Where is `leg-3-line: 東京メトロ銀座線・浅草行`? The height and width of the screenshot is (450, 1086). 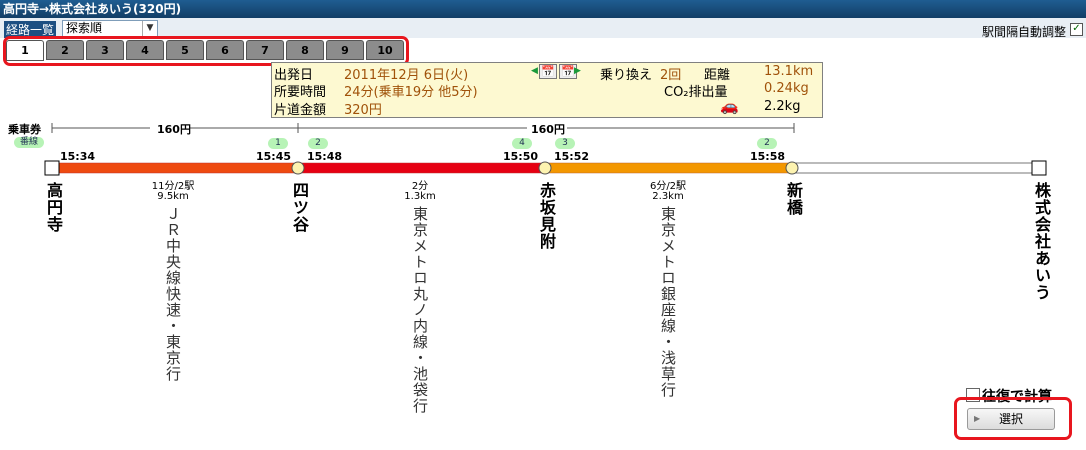
leg-3-line: 東京メトロ銀座線・浅草行 is located at coordinates (668, 302).